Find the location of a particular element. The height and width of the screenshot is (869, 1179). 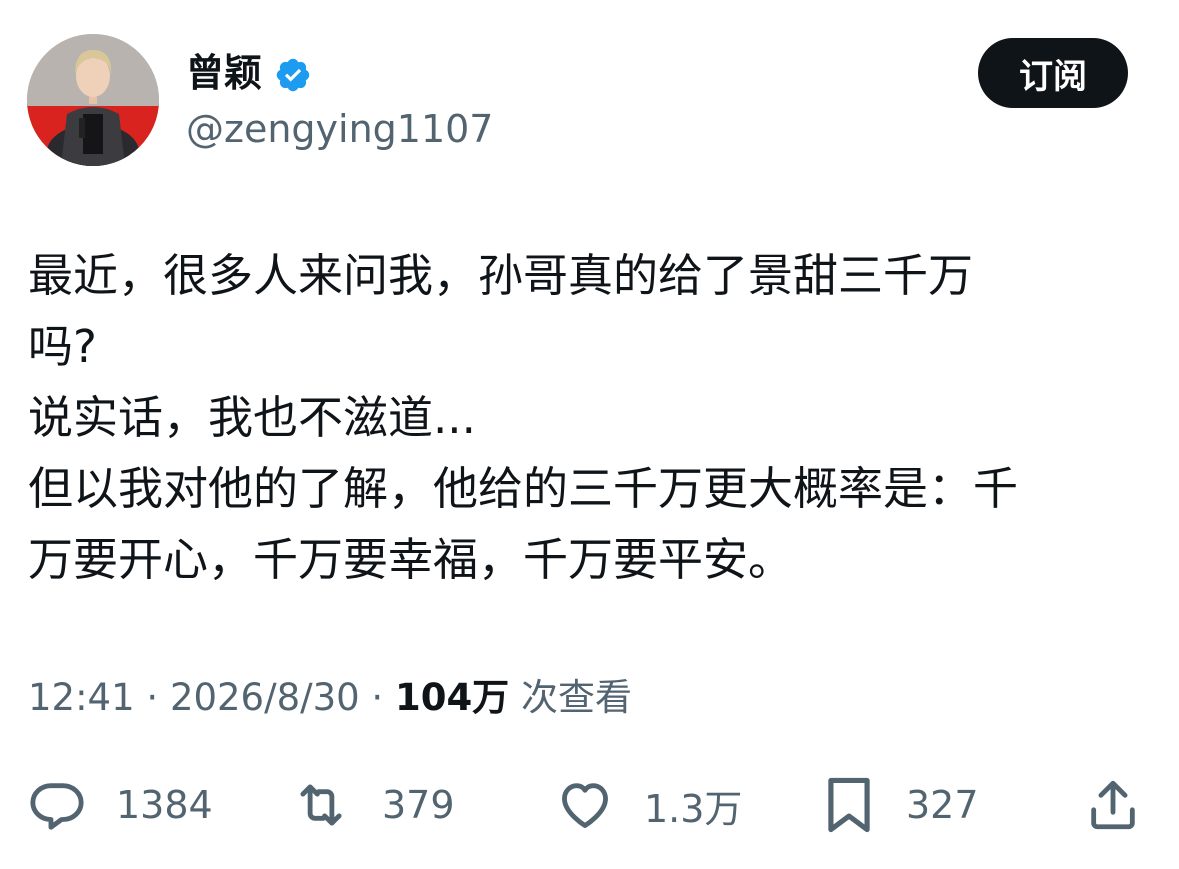

retweet-count: 379 is located at coordinates (418, 805).